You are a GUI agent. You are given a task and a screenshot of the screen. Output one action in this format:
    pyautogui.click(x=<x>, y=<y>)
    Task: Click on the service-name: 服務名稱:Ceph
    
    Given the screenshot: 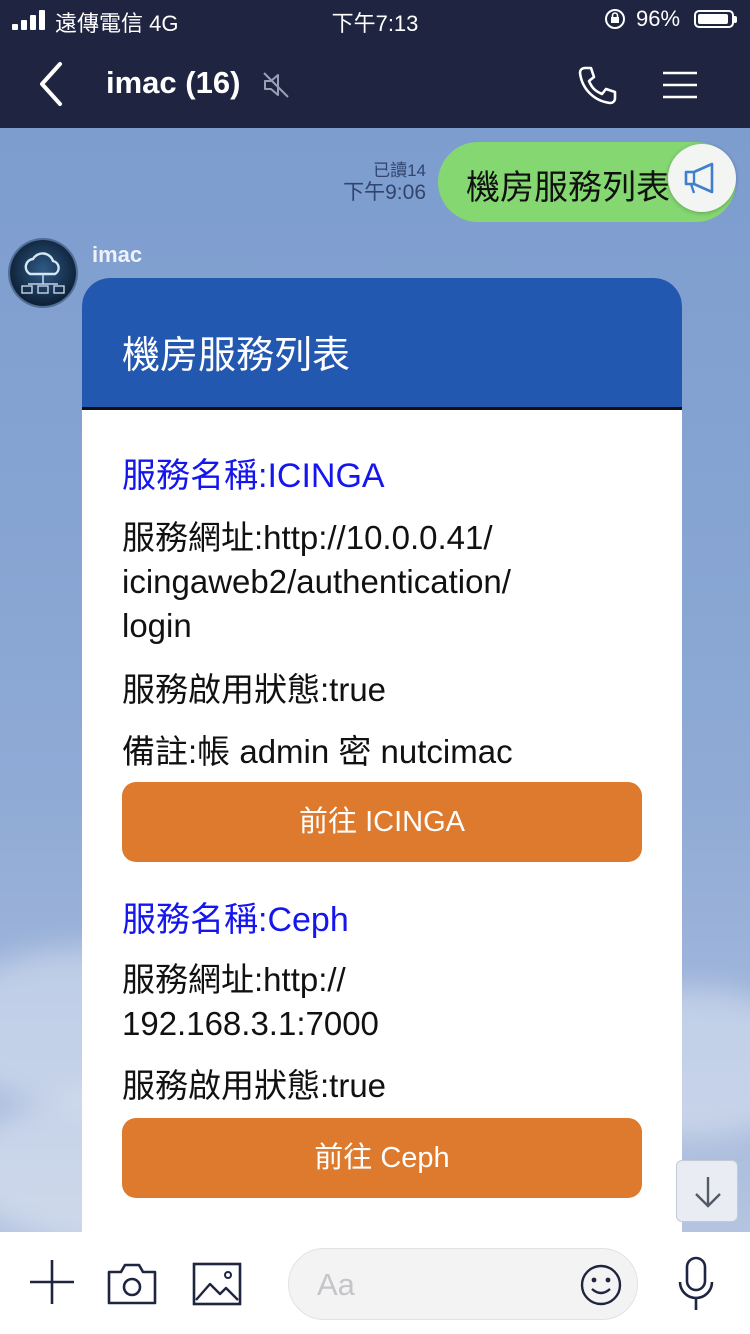 What is the action you would take?
    pyautogui.click(x=235, y=920)
    